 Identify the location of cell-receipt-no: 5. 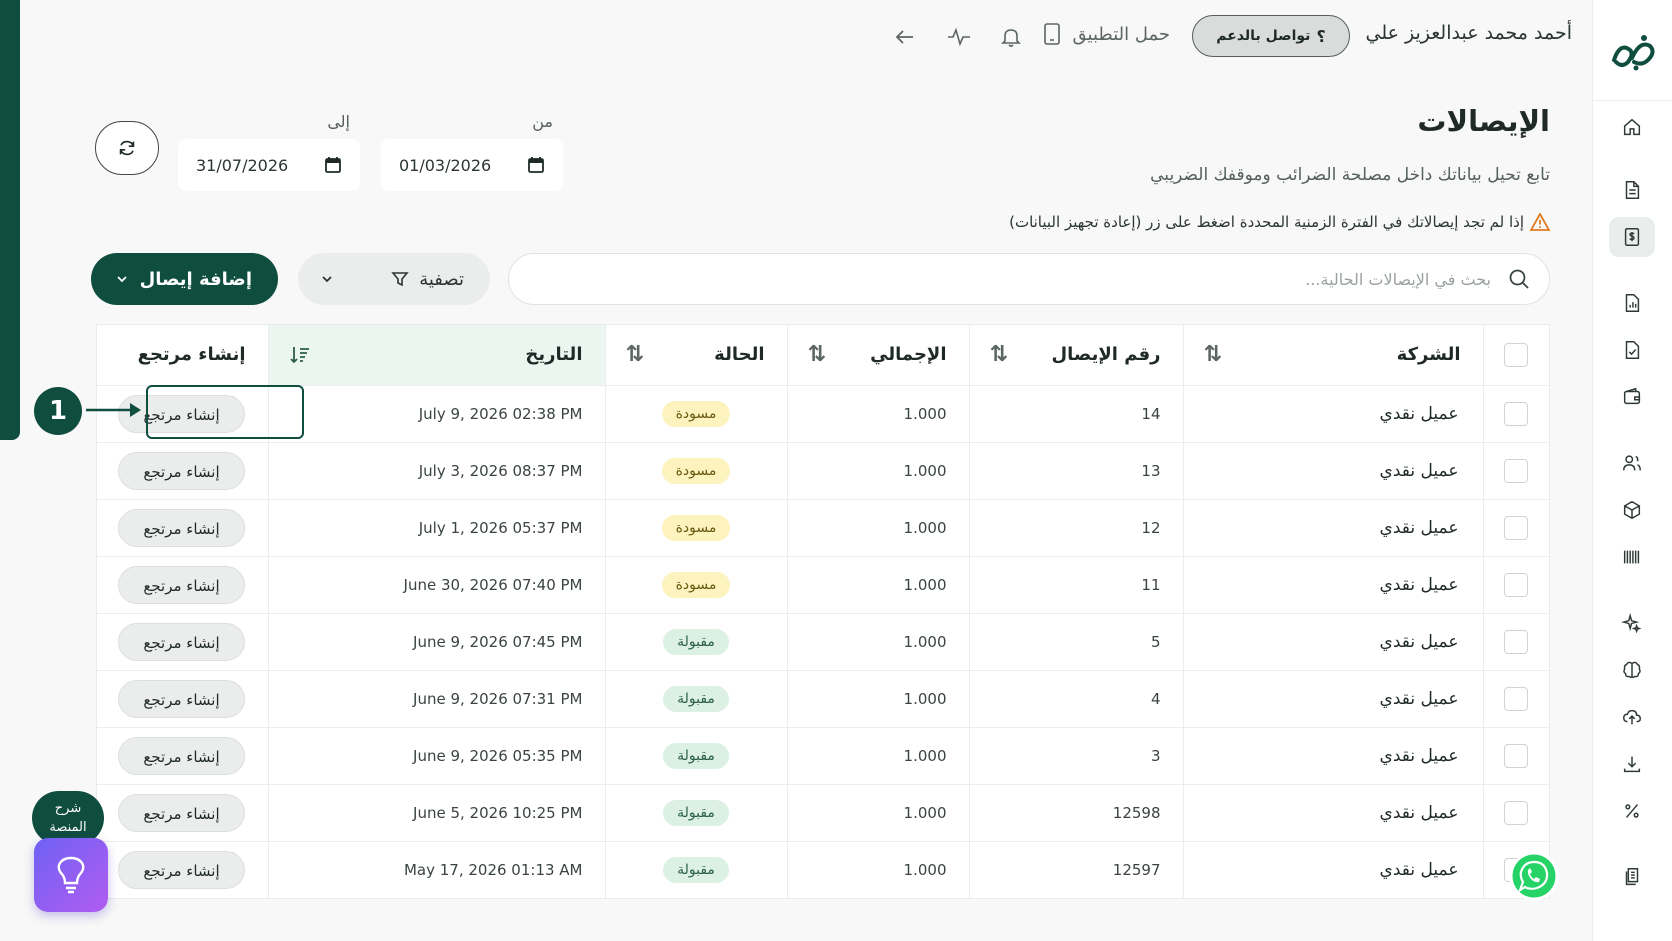
(1075, 642).